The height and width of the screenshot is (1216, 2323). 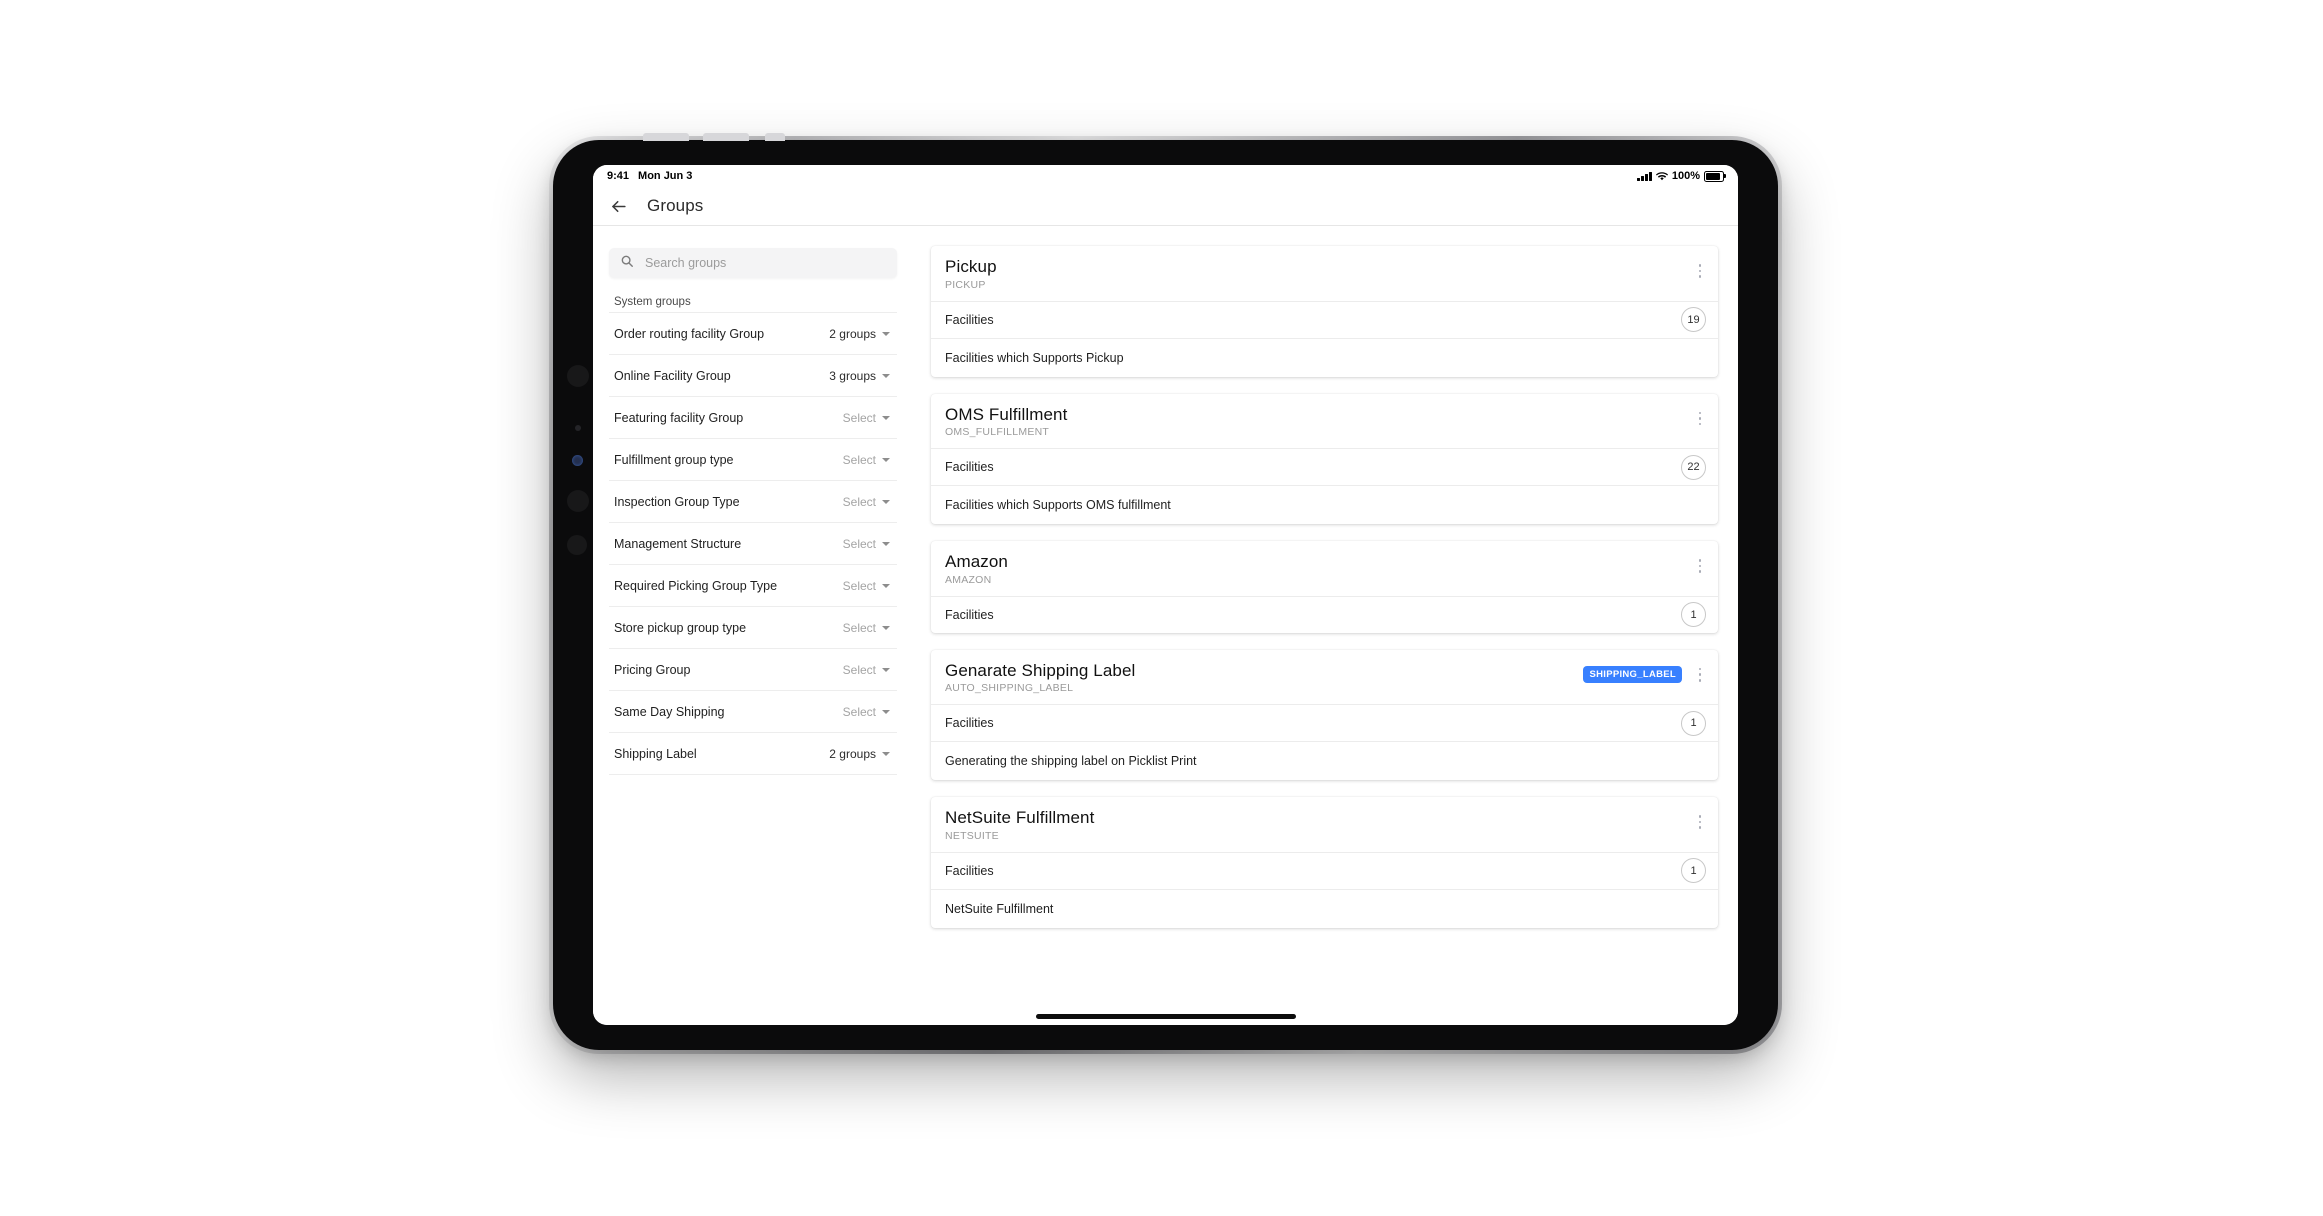 I want to click on facilities-row: Facilities 22, so click(x=1324, y=466).